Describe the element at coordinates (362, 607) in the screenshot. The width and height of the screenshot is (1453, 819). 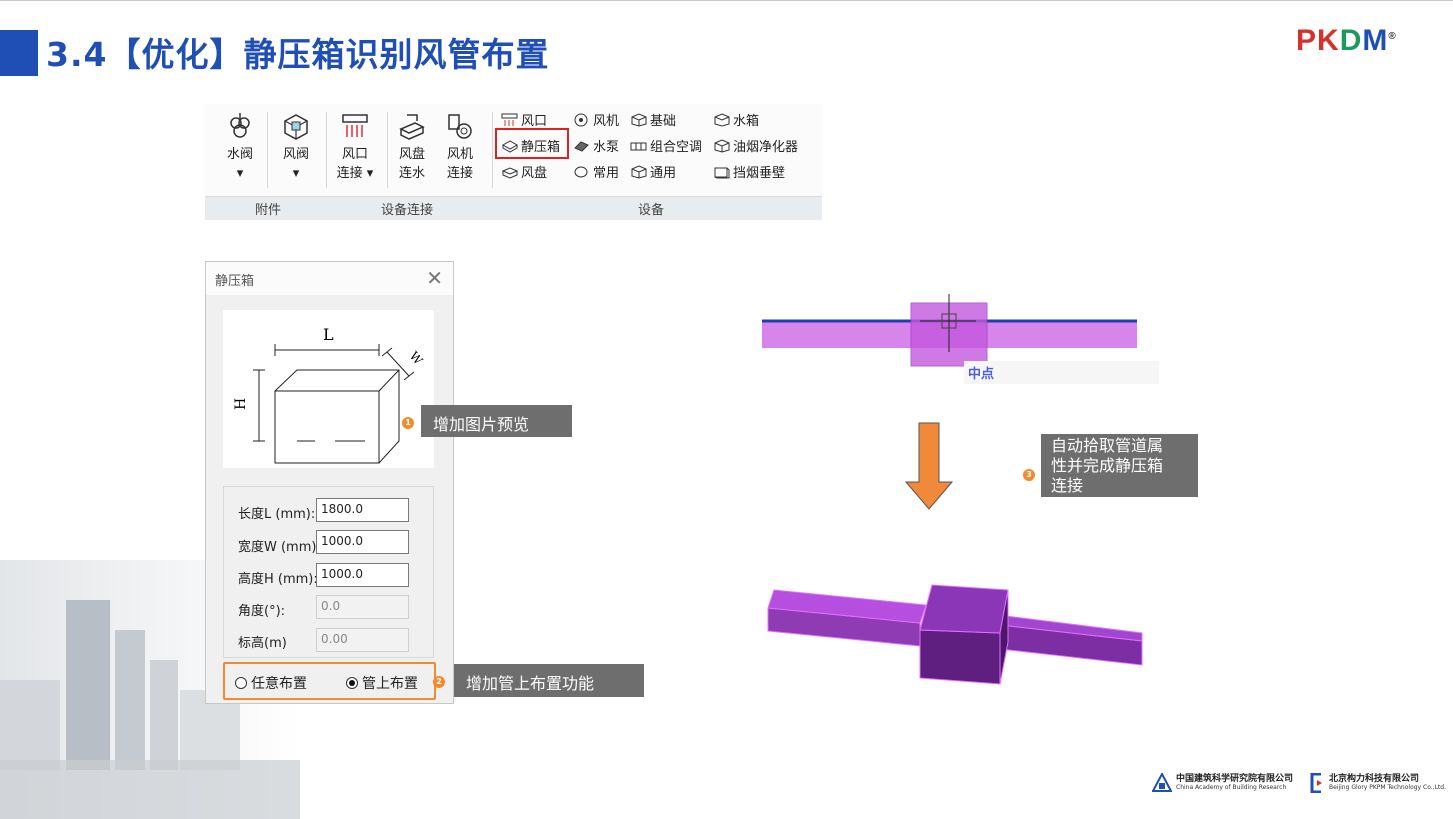
I see `angle-input: 0.0` at that location.